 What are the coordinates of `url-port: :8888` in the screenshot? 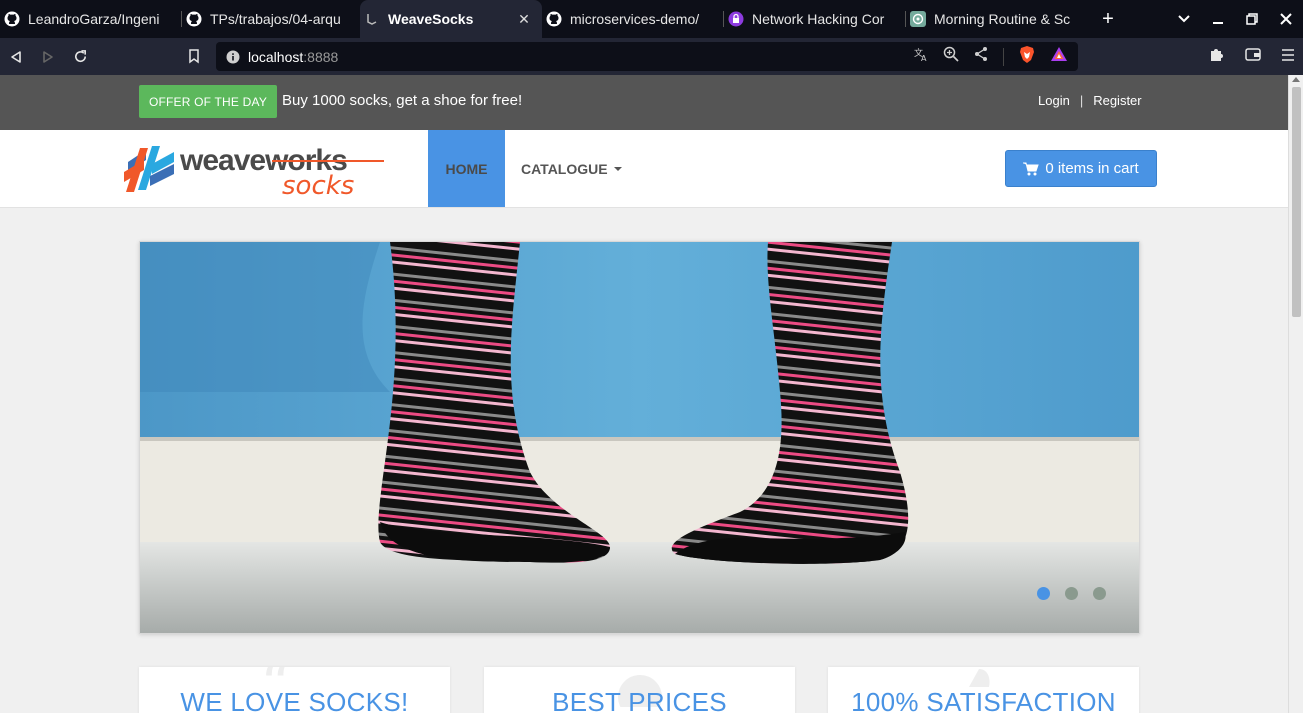 It's located at (321, 56).